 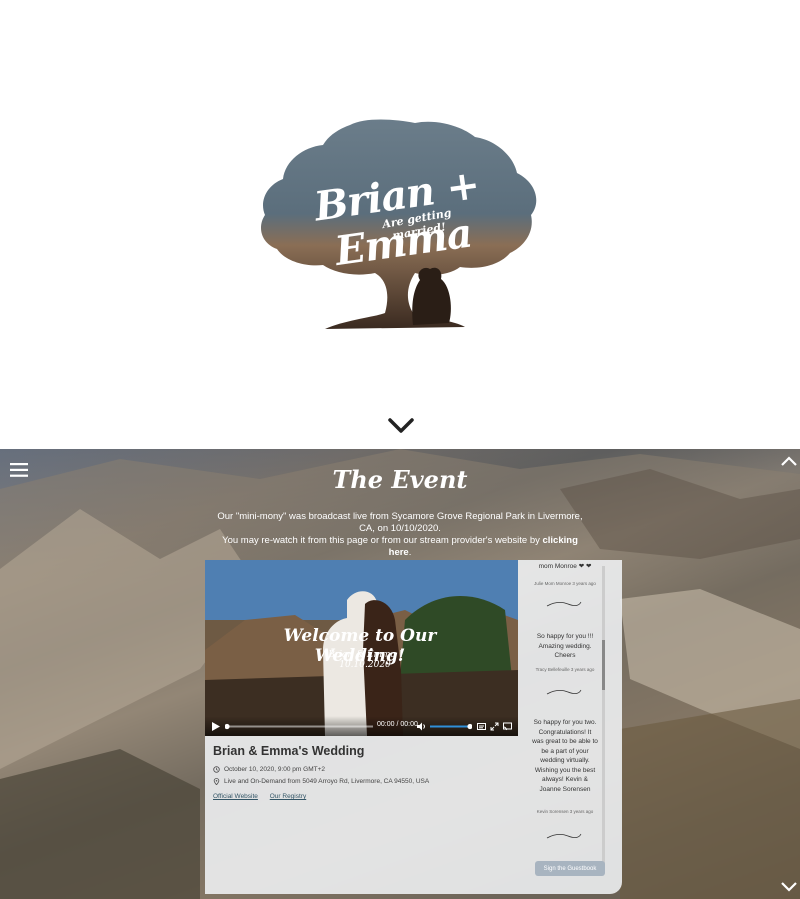 I want to click on fullscreen-icon, so click(x=494, y=726).